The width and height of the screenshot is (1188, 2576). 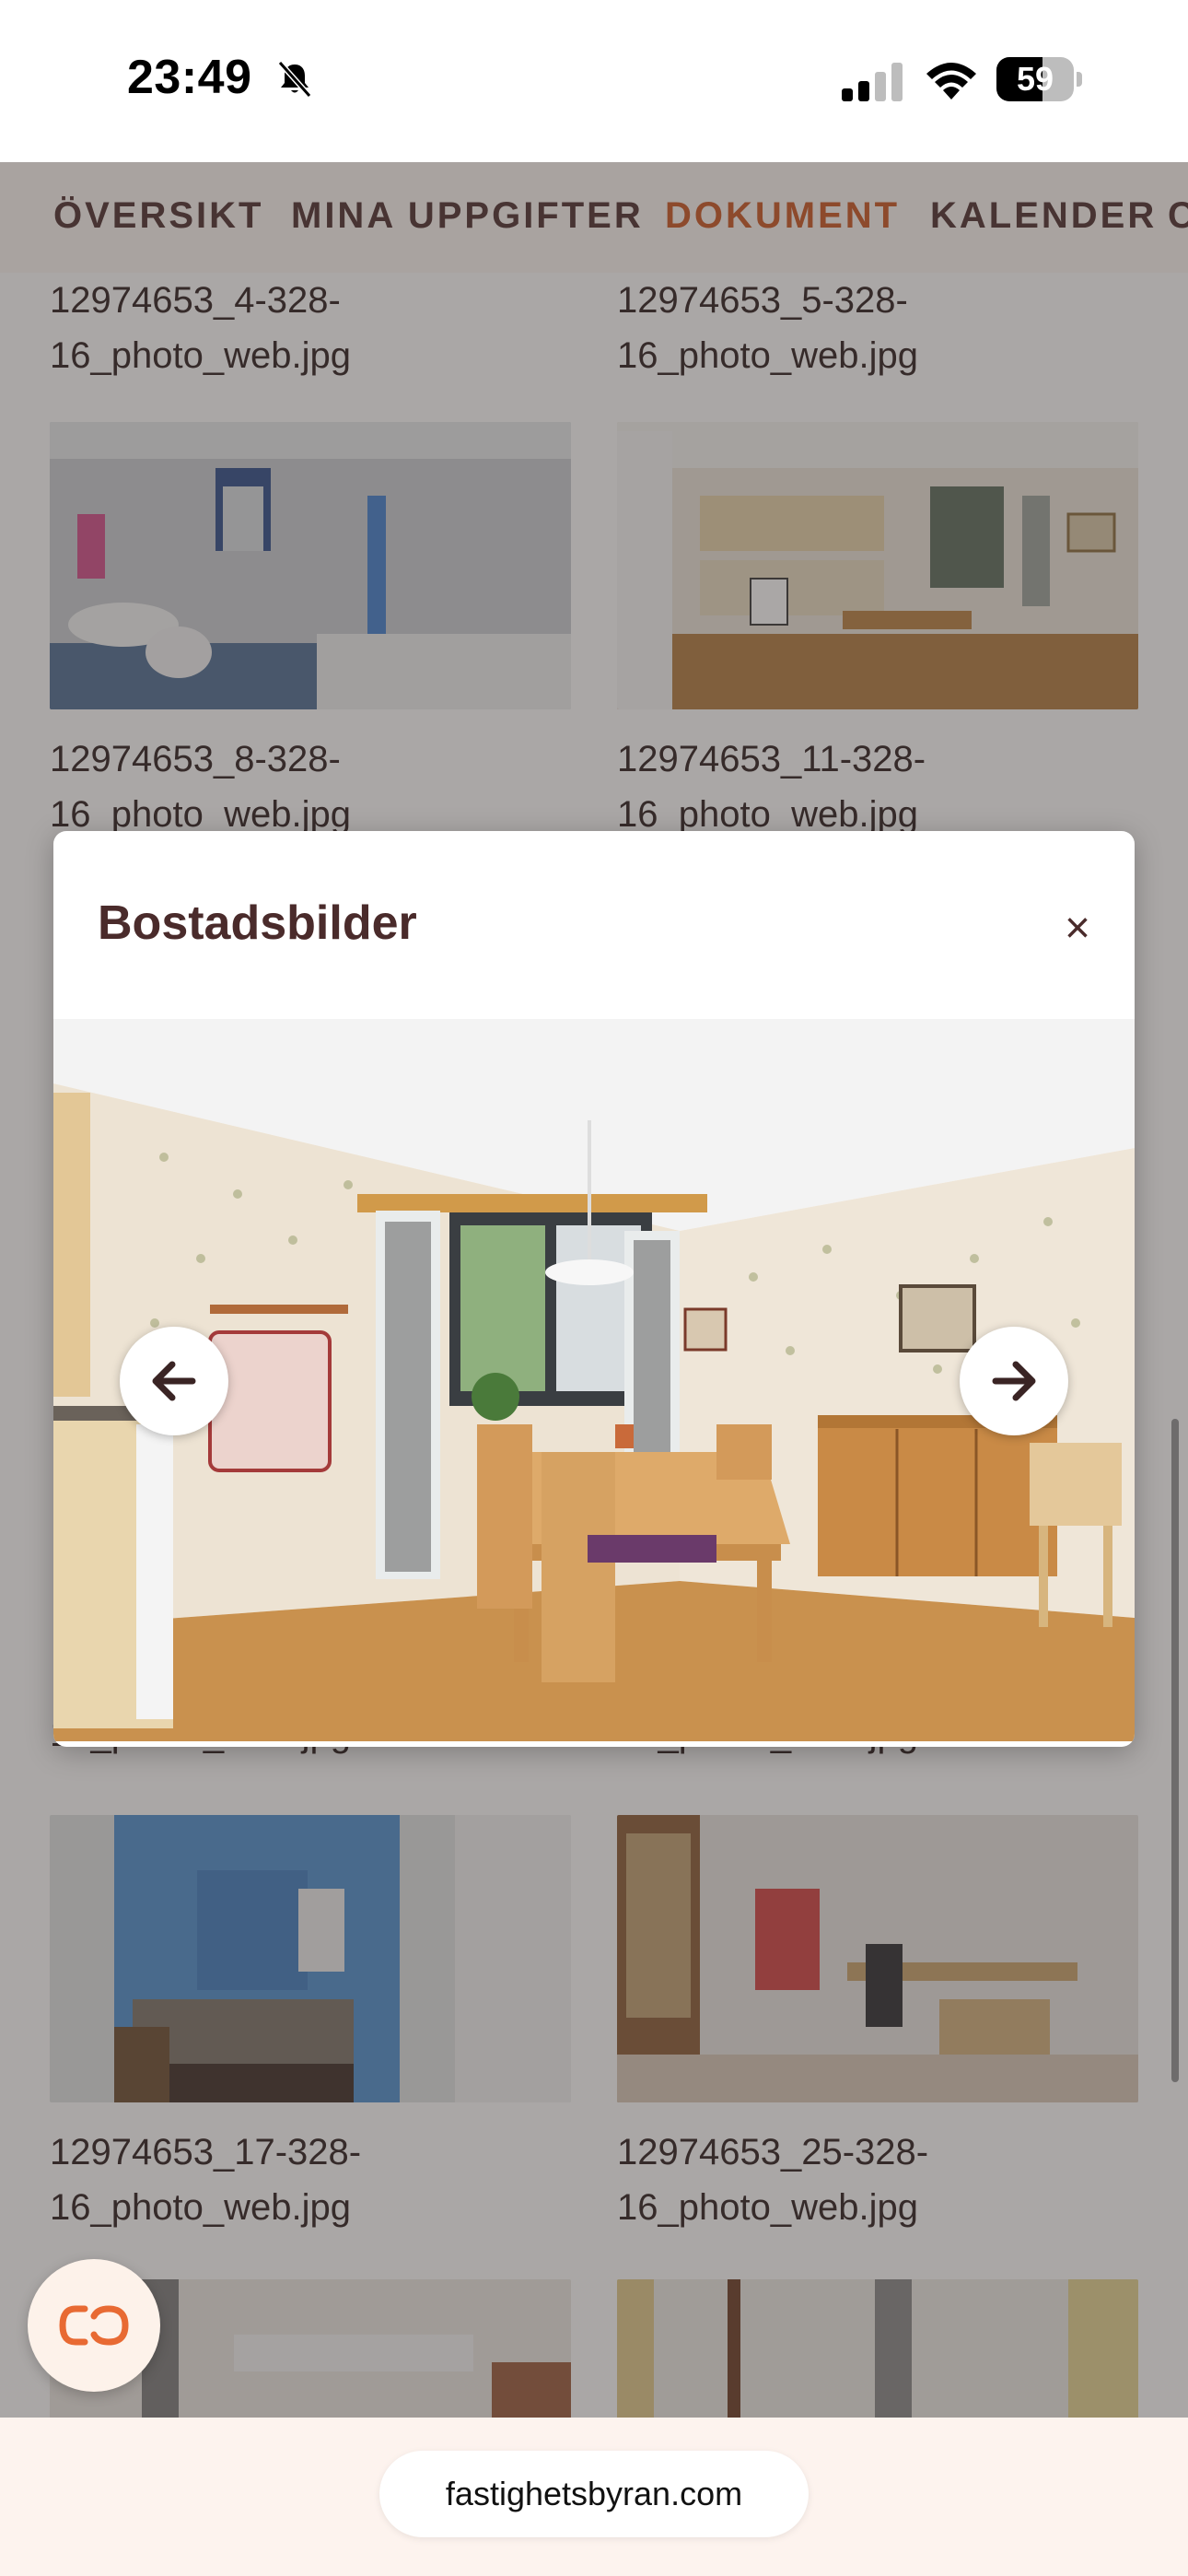 What do you see at coordinates (189, 77) in the screenshot?
I see `status-time: 23:49` at bounding box center [189, 77].